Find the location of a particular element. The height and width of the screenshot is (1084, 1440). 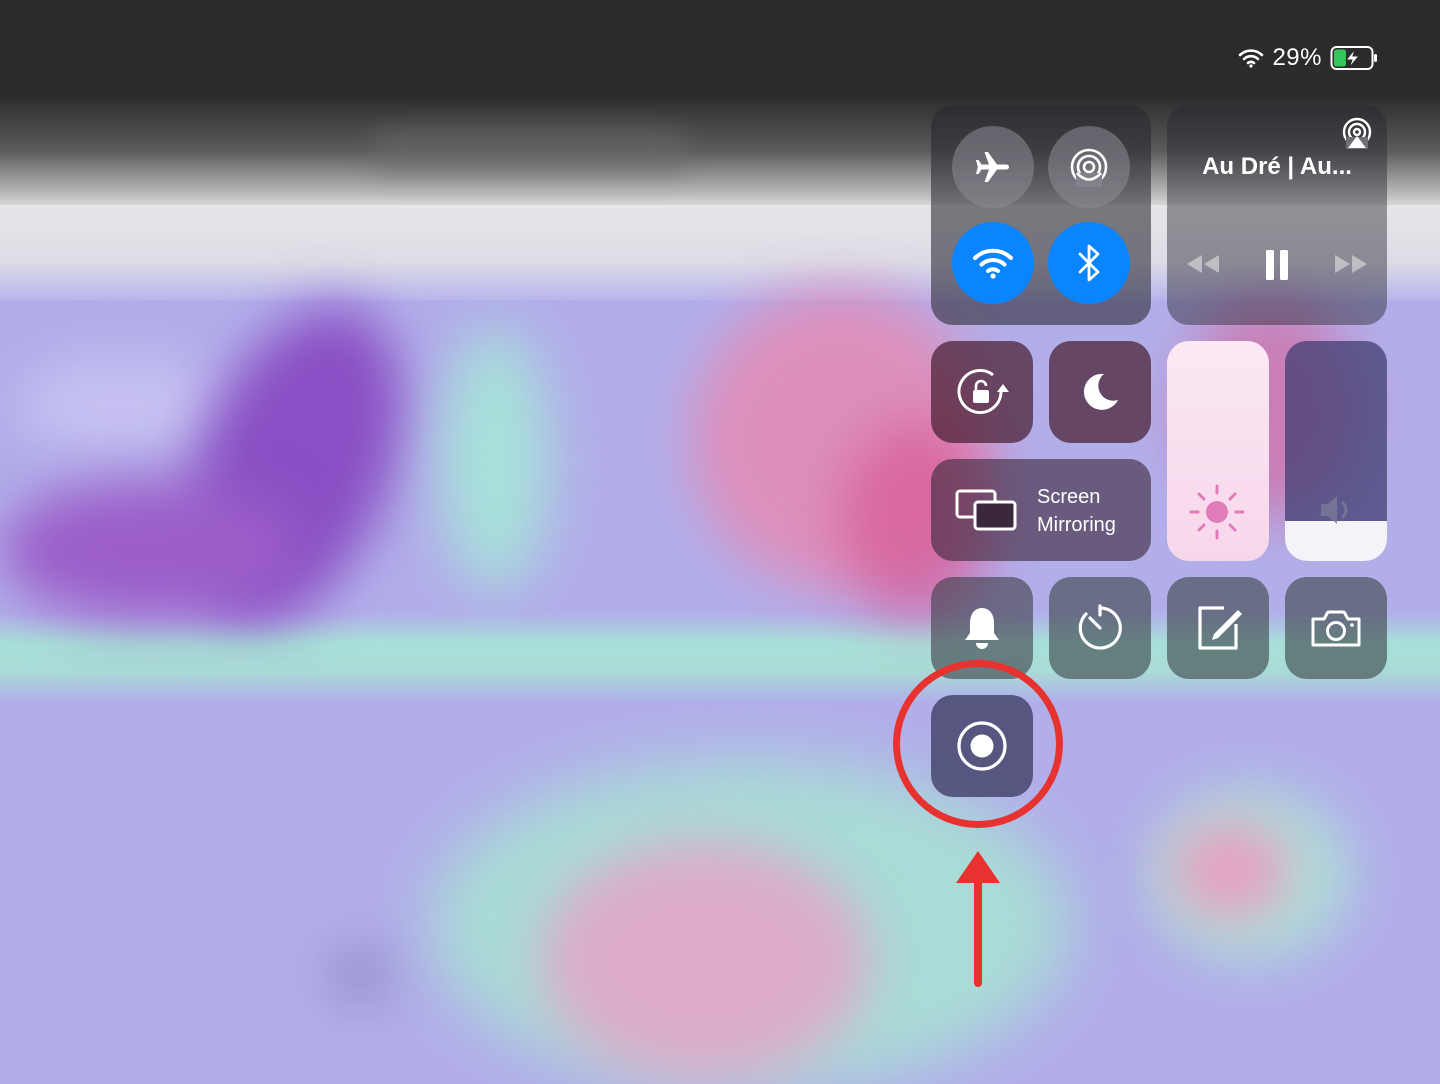

pause-icon is located at coordinates (1277, 265).